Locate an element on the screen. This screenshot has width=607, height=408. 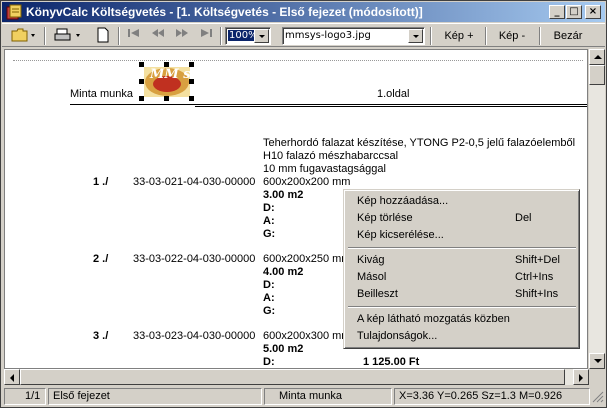
menu-item-label: Beilleszt is located at coordinates (377, 294).